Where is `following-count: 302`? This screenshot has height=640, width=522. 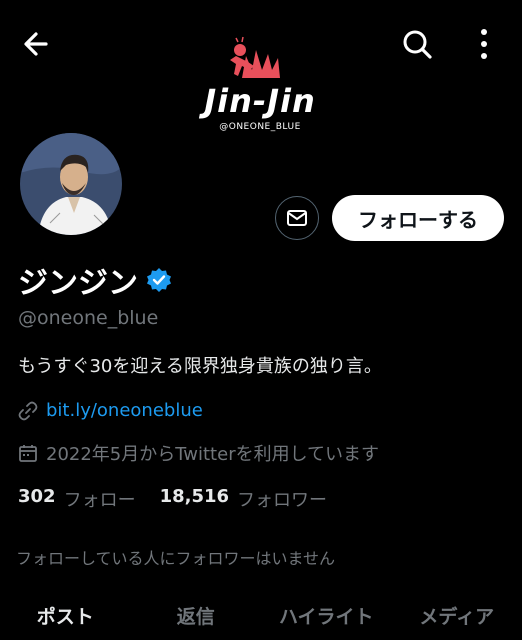 following-count: 302 is located at coordinates (37, 496).